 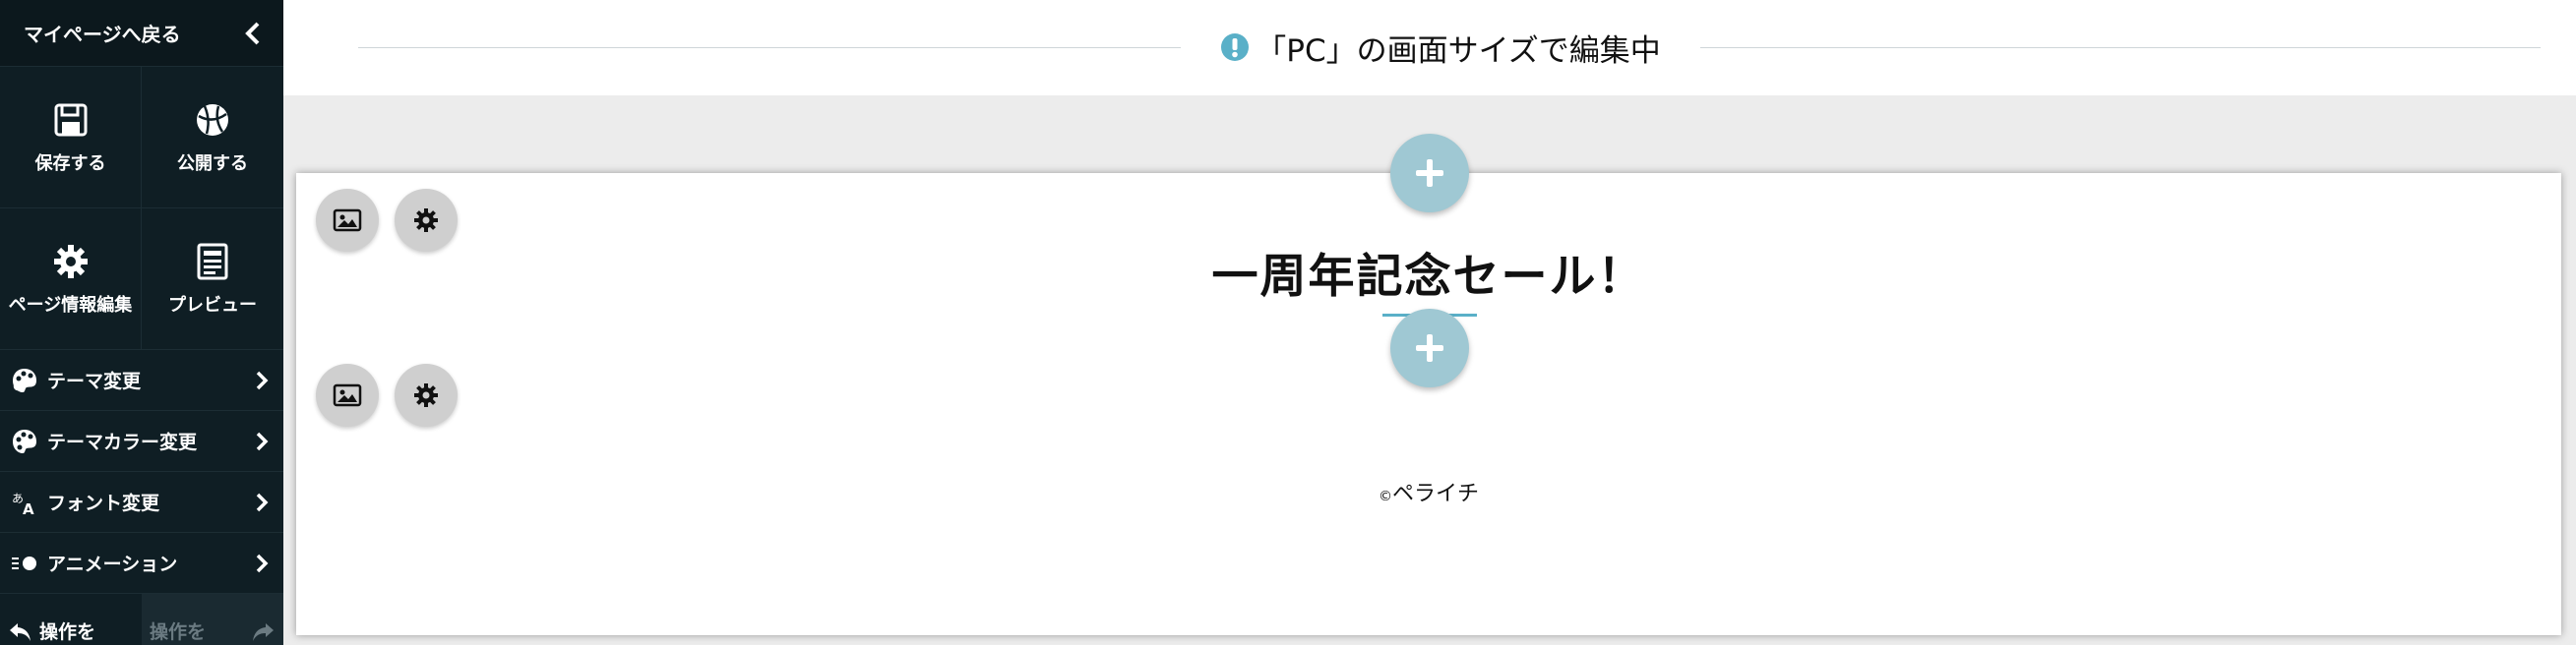 I want to click on footer-copyright: ©ペライチ, so click(x=1428, y=491).